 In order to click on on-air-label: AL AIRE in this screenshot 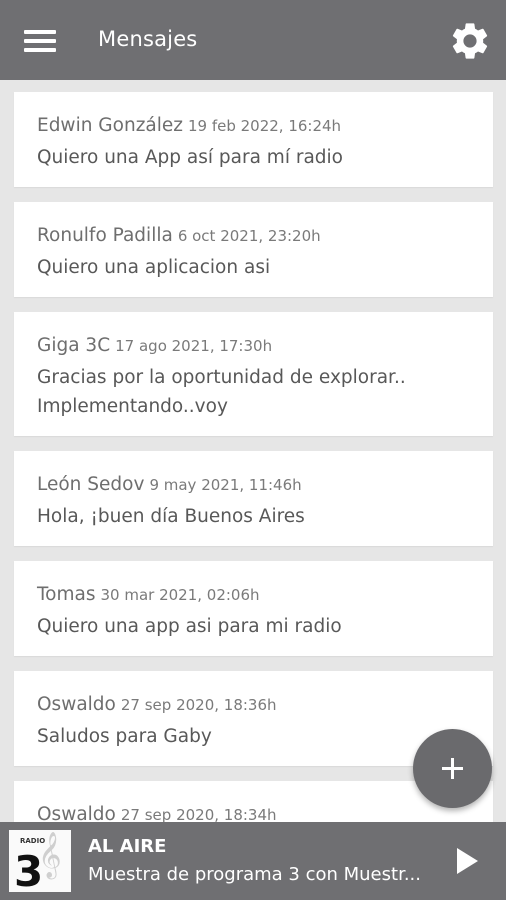, I will do `click(127, 846)`.